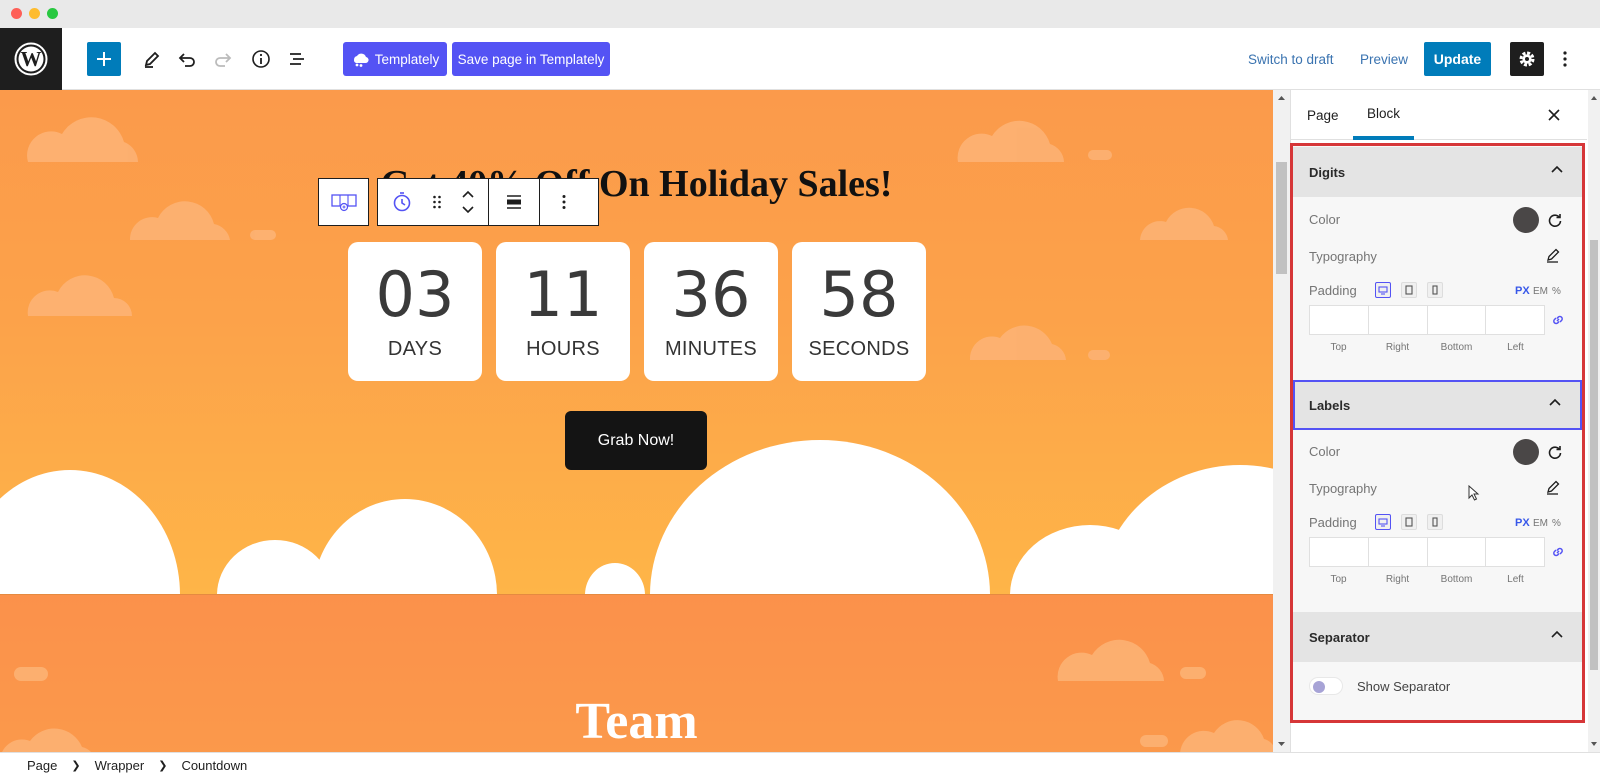 This screenshot has height=778, width=1600. I want to click on breadcrumb-wrapper: Wrapper, so click(120, 765).